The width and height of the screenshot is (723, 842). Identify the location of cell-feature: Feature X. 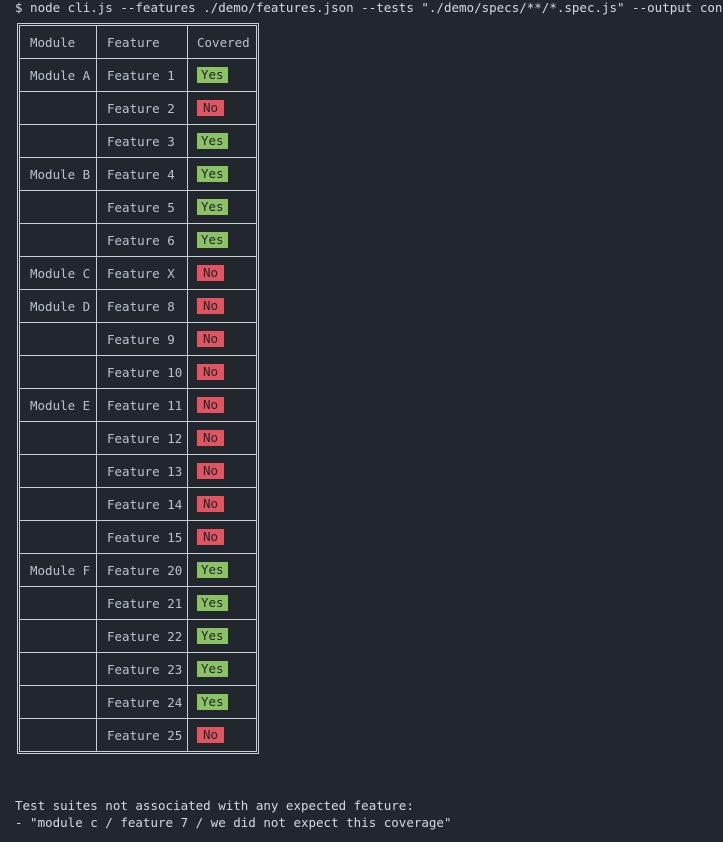
(142, 273).